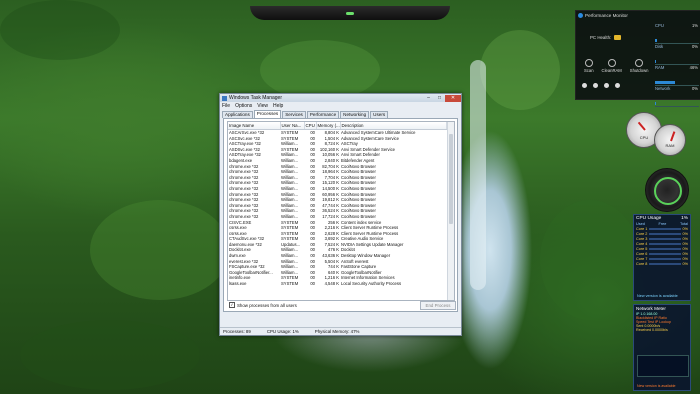 The width and height of the screenshot is (700, 394). What do you see at coordinates (453, 98) in the screenshot?
I see `close-button: ✕` at bounding box center [453, 98].